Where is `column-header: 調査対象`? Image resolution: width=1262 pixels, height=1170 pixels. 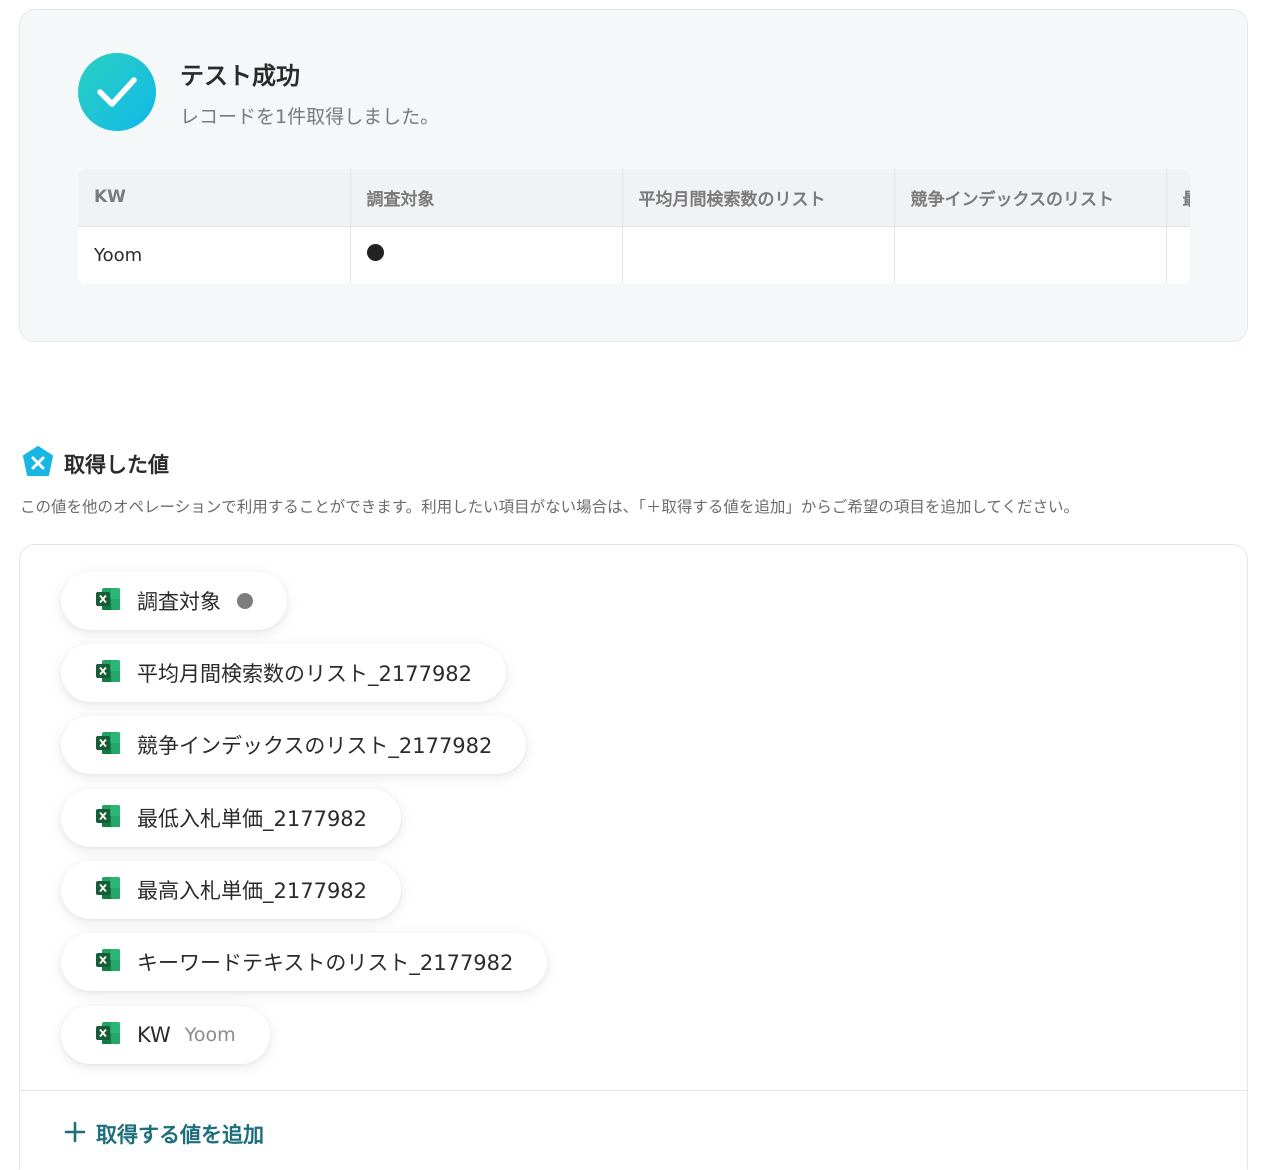 column-header: 調査対象 is located at coordinates (486, 198).